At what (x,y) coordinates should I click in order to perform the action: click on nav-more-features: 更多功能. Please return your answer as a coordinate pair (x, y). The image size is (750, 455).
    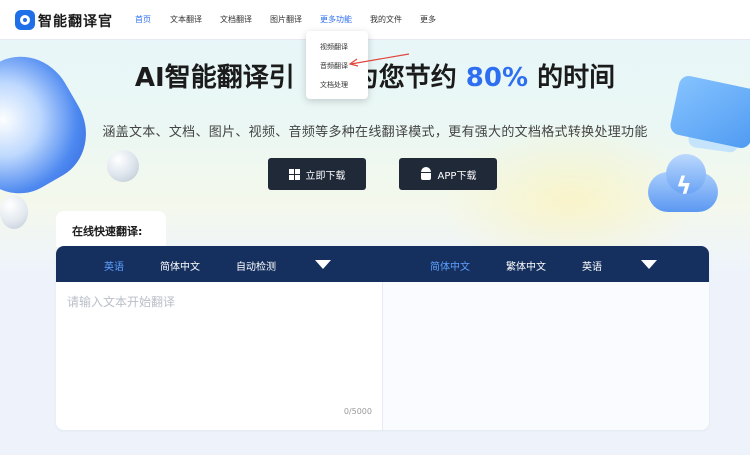
    Looking at the image, I should click on (336, 19).